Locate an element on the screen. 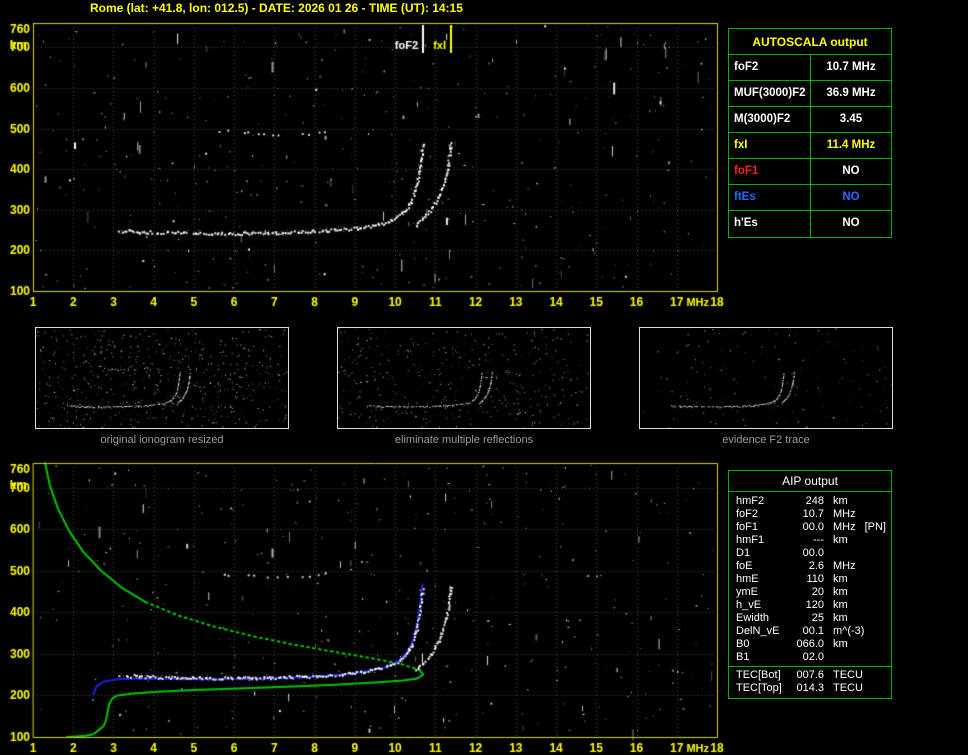  aip-param-flag: [PN] is located at coordinates (875, 527).